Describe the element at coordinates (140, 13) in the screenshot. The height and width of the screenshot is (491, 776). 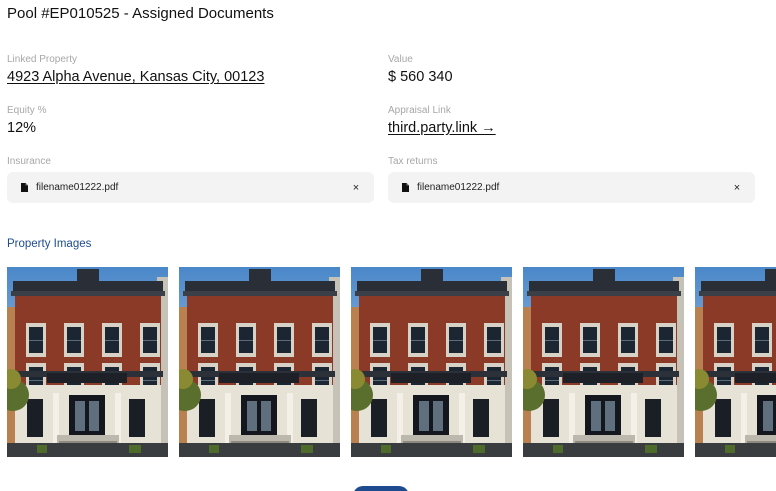
I see `page-title: Pool #EP010525 - Assigned Documents` at that location.